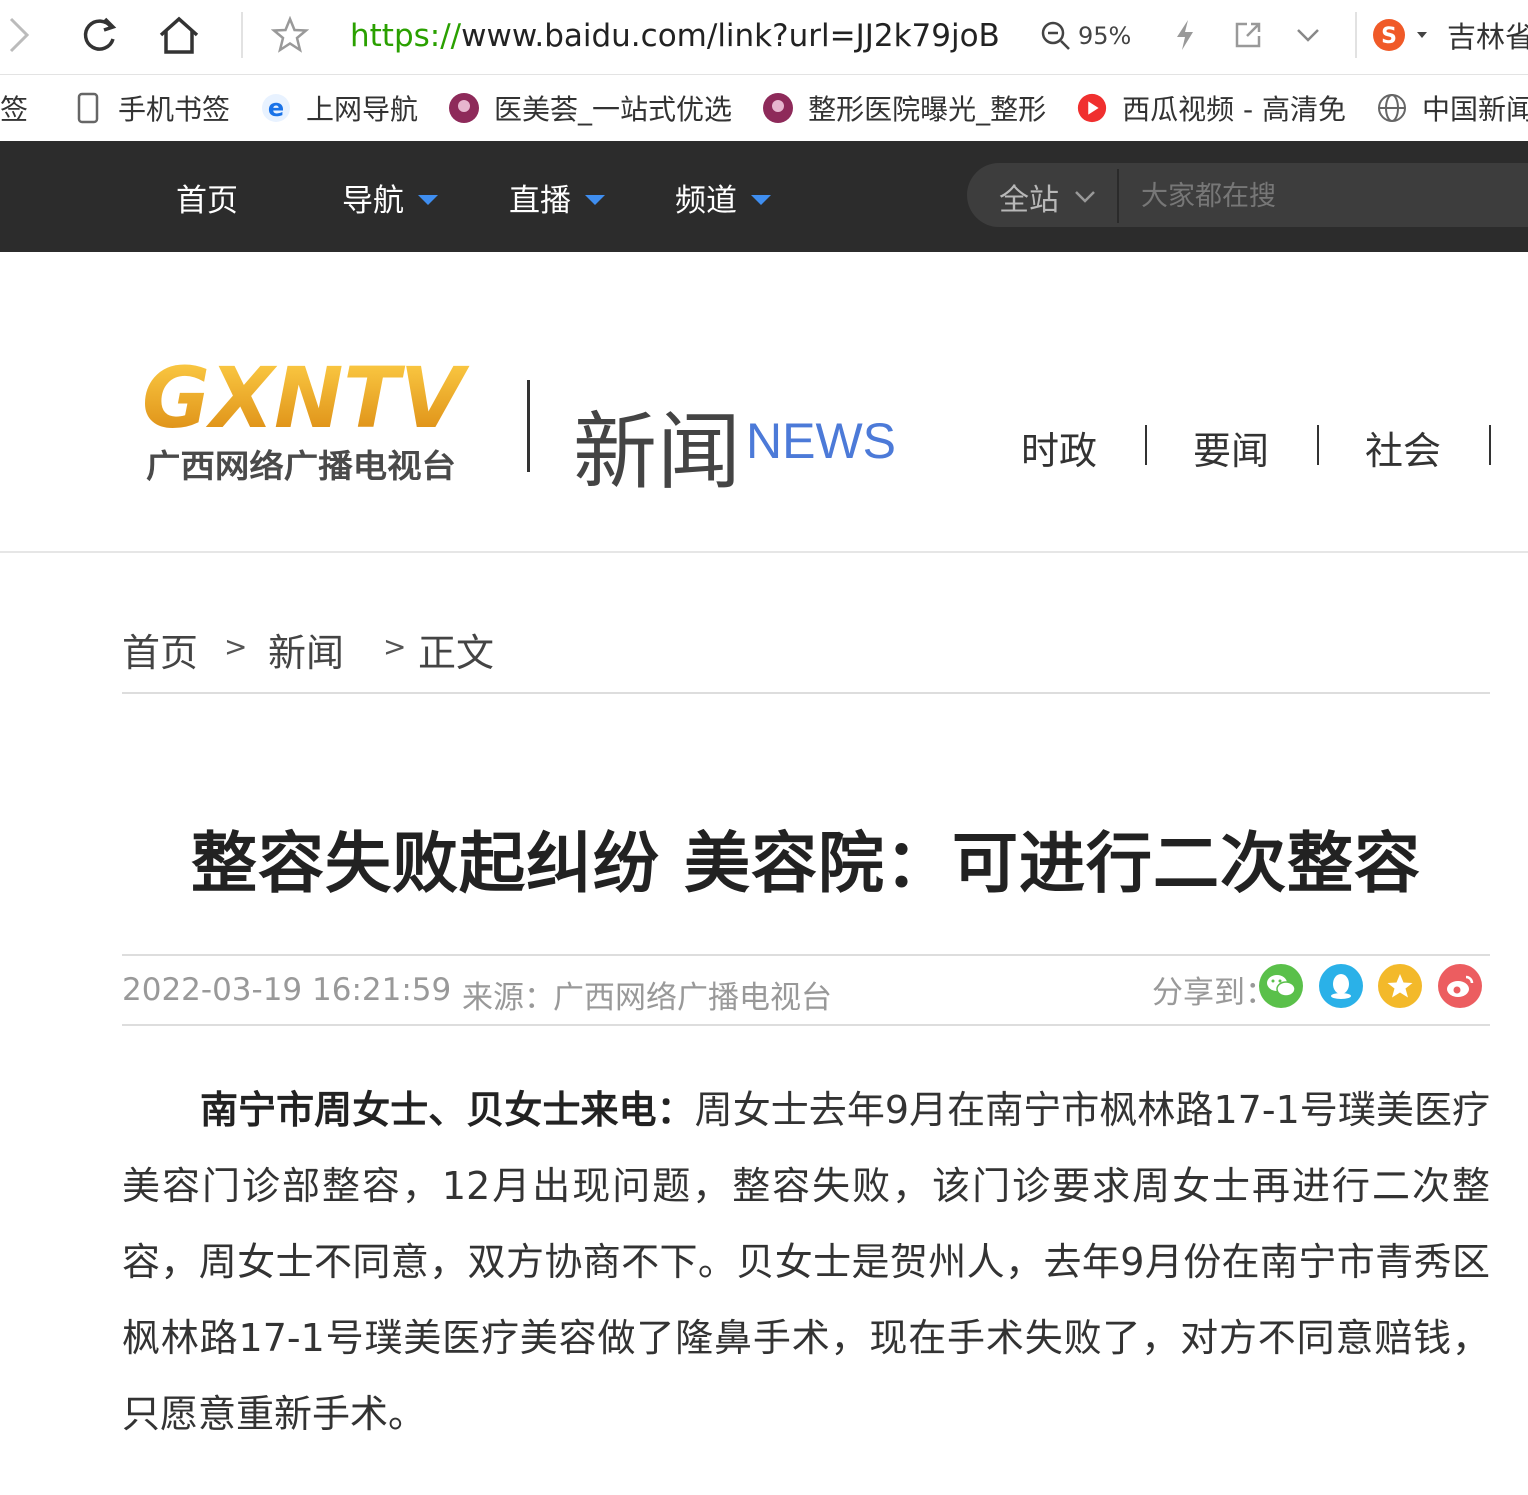 This screenshot has height=1495, width=1528. I want to click on article-title: 整容失败起纠纷 美容院：可进行二次整容, so click(806, 863).